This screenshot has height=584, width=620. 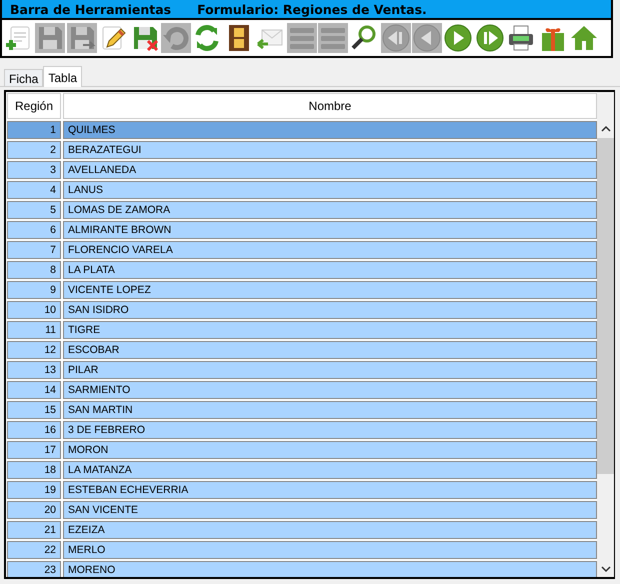 What do you see at coordinates (330, 410) in the screenshot?
I see `table-cell: SAN MARTIN` at bounding box center [330, 410].